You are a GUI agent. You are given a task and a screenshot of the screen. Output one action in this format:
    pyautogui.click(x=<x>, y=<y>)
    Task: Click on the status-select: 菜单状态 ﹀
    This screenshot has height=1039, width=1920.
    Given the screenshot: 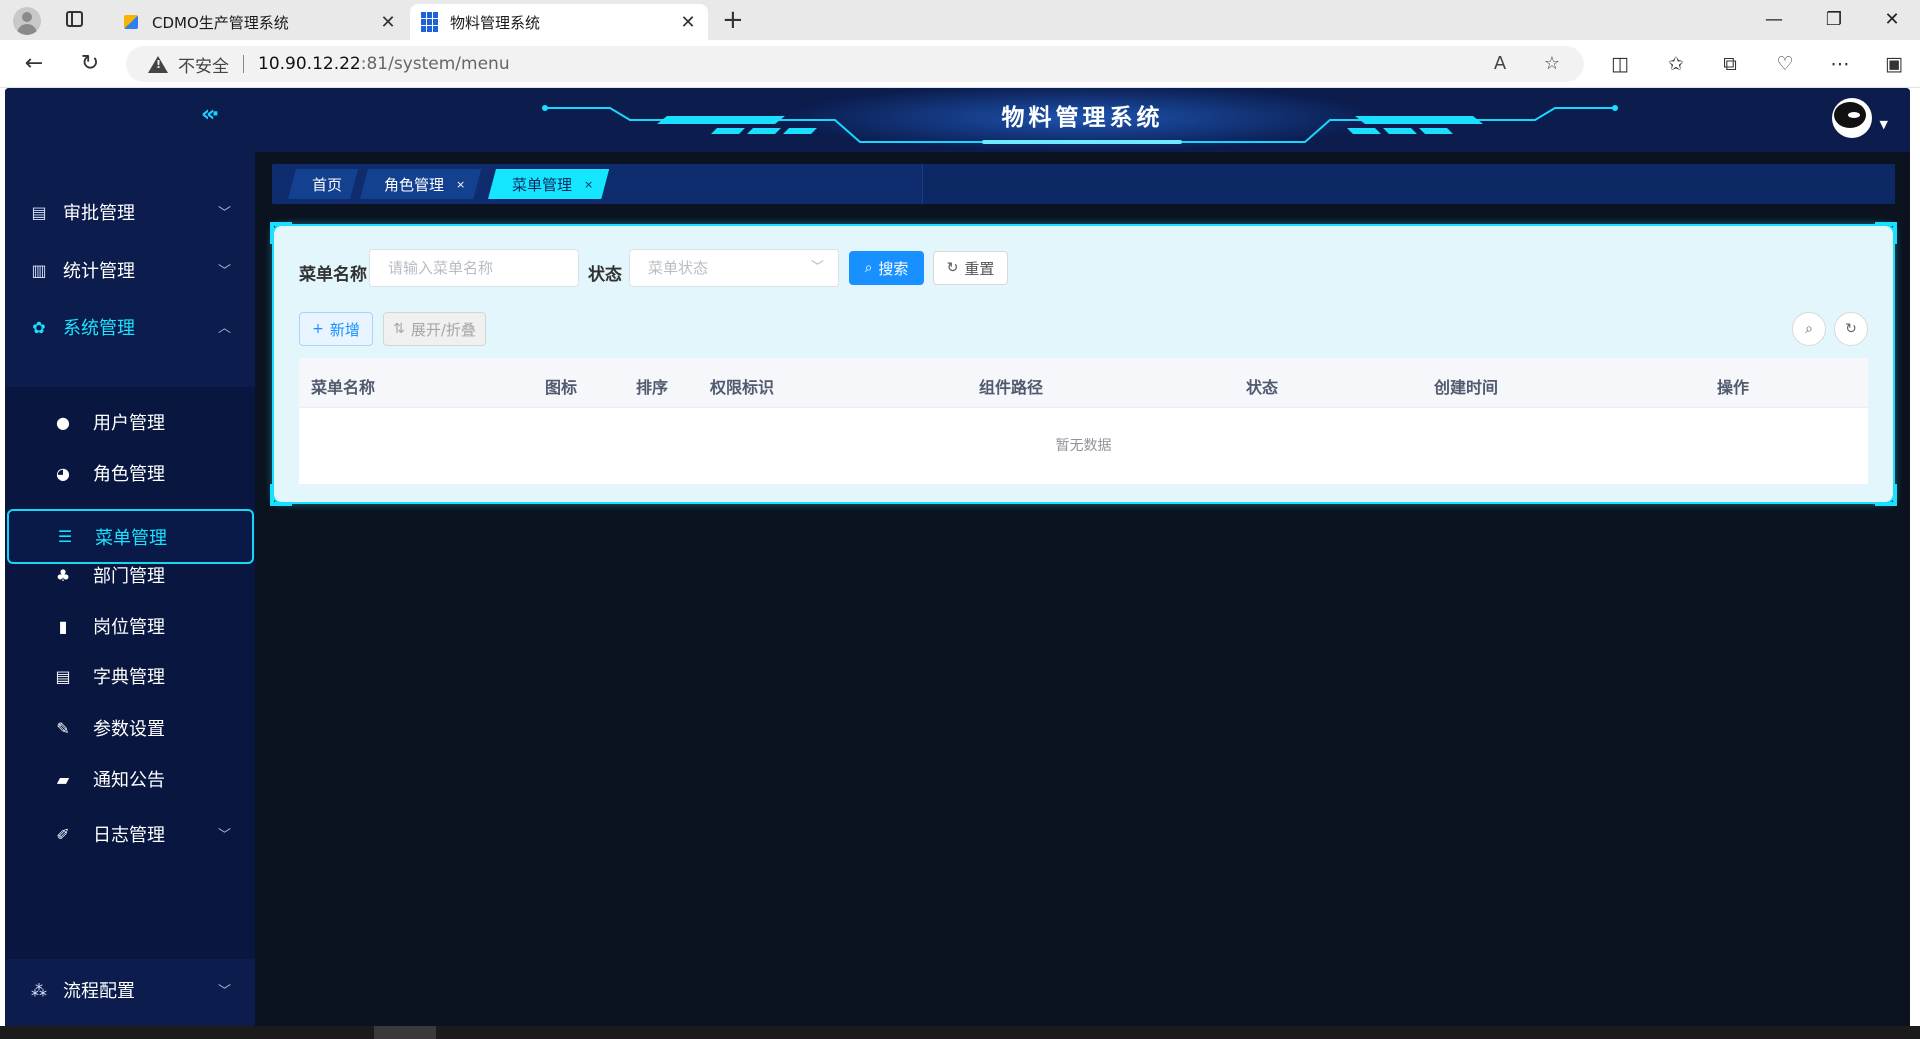 What is the action you would take?
    pyautogui.click(x=734, y=268)
    